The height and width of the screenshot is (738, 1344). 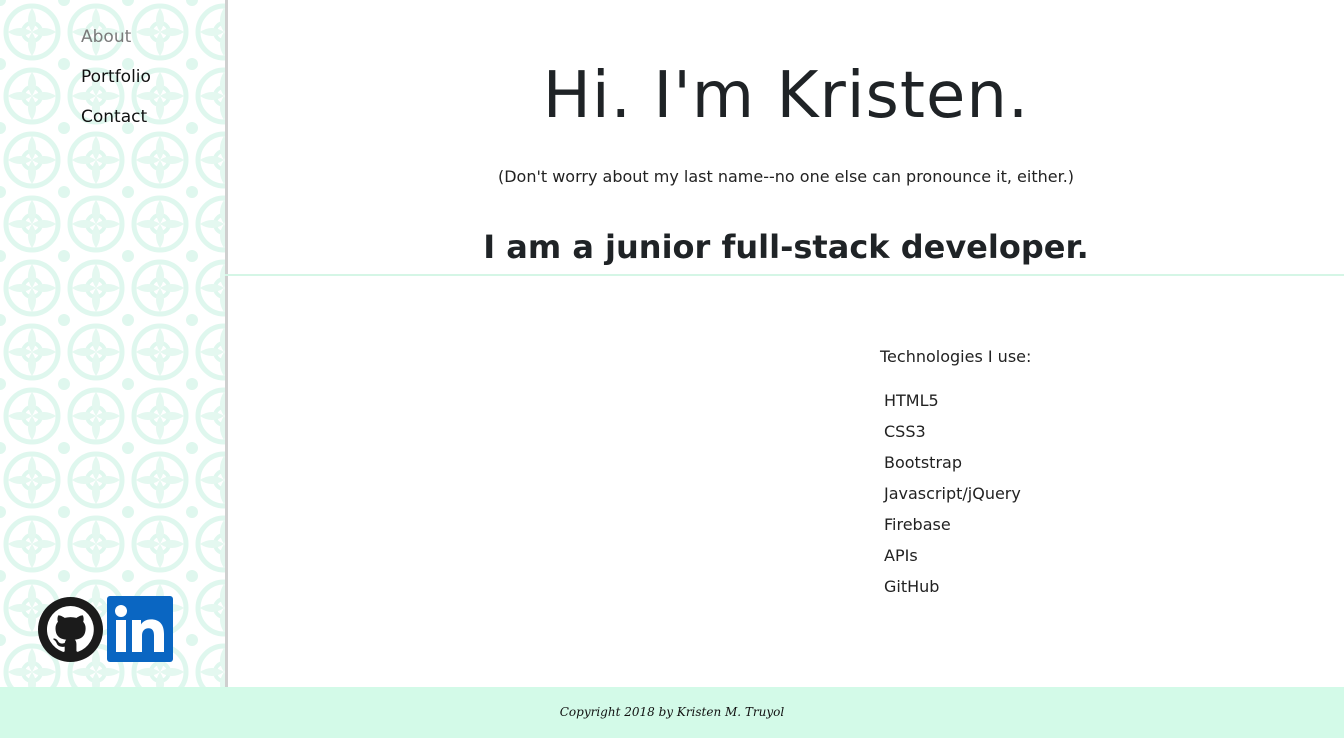 What do you see at coordinates (786, 247) in the screenshot?
I see `hero-role: I am a junior full-stack developer.` at bounding box center [786, 247].